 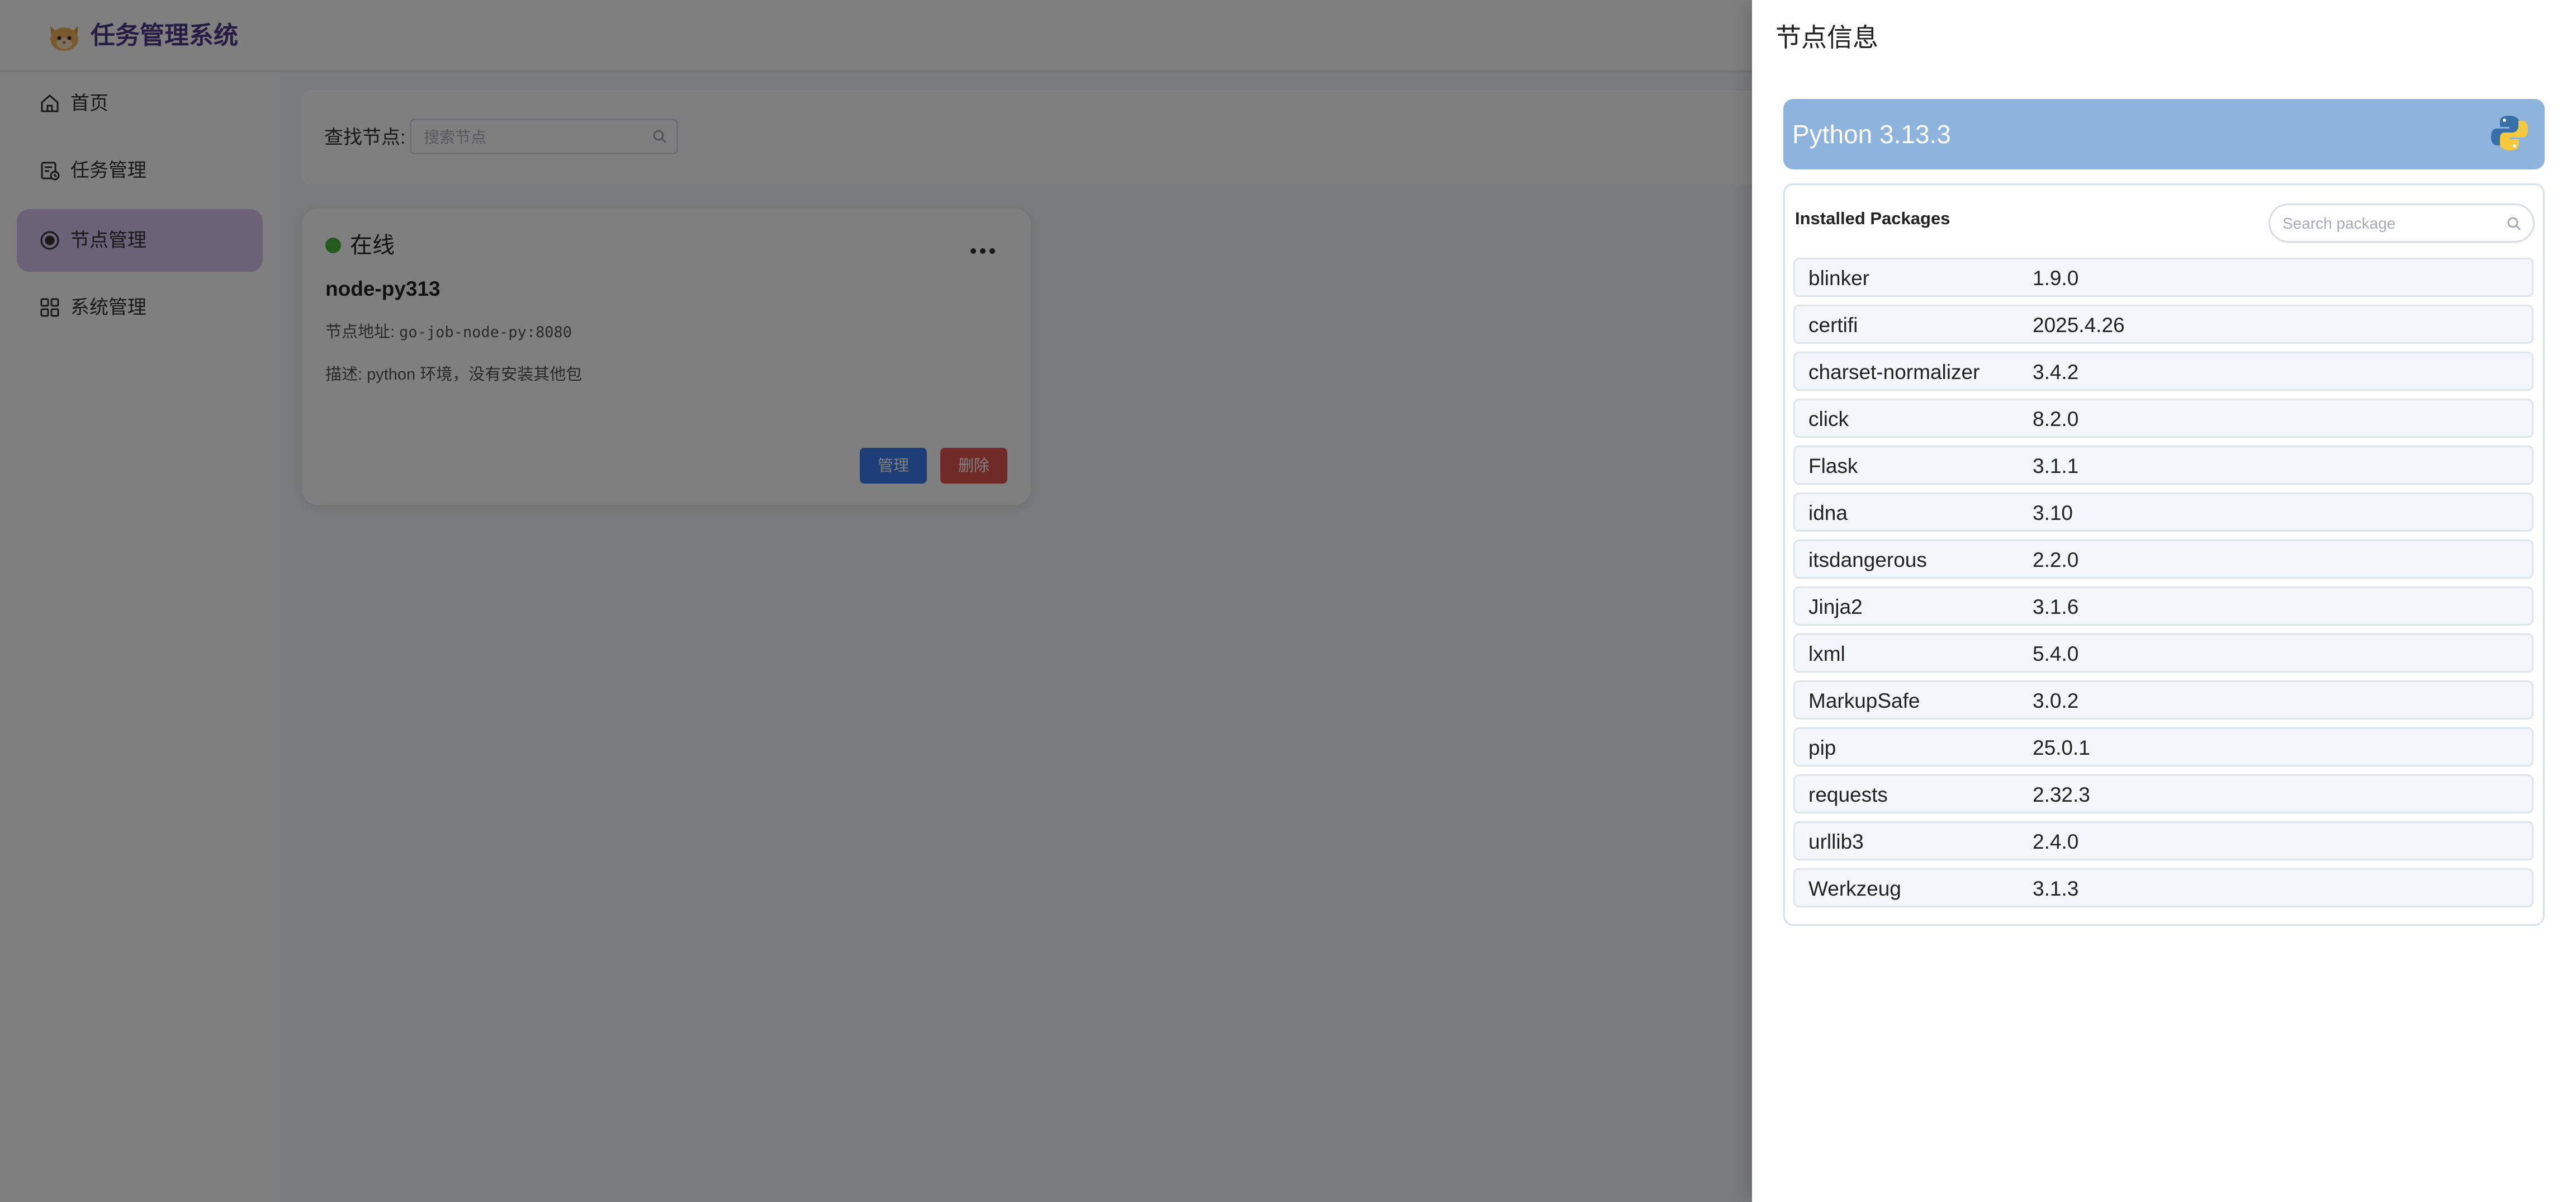 What do you see at coordinates (2079, 325) in the screenshot?
I see `package-version: 2025.4.26` at bounding box center [2079, 325].